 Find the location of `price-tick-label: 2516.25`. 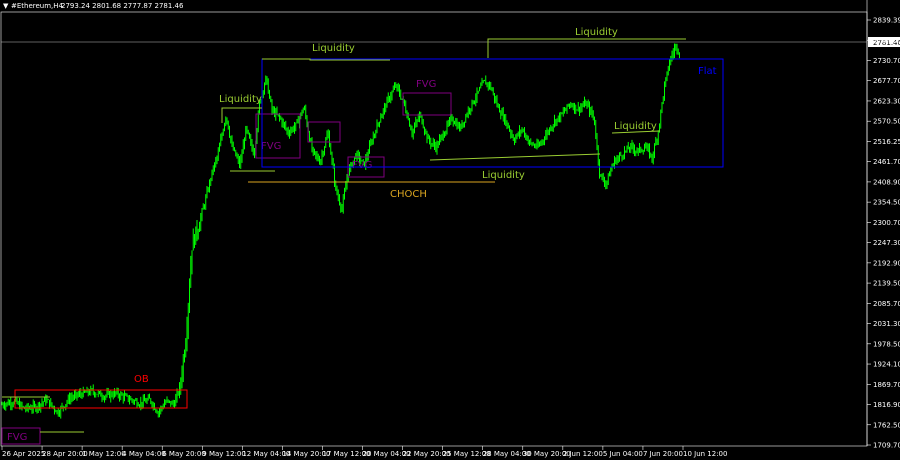

price-tick-label: 2516.25 is located at coordinates (886, 142).